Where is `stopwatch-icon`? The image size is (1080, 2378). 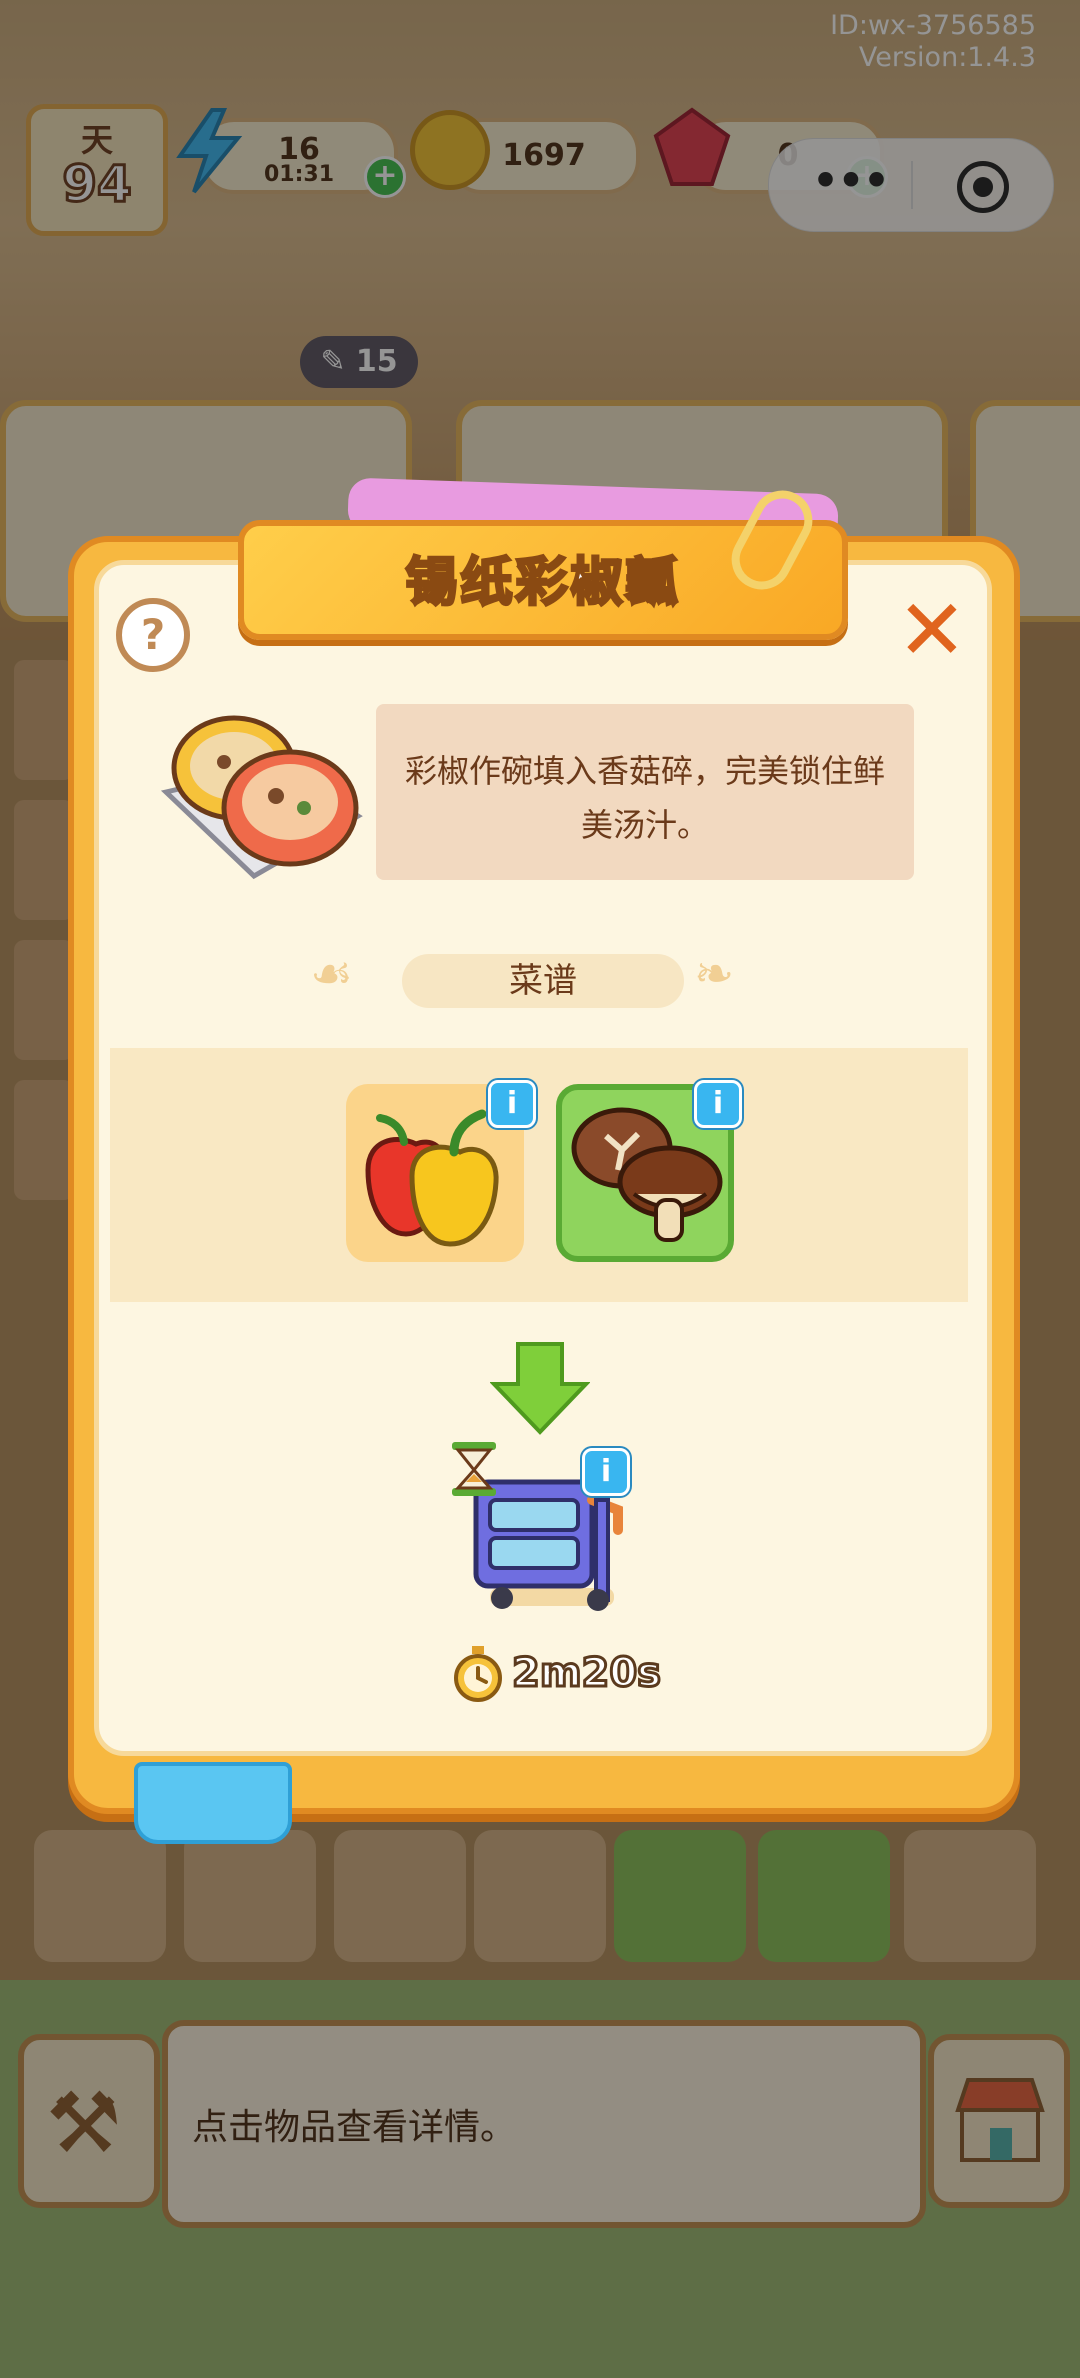
stopwatch-icon is located at coordinates (478, 1674).